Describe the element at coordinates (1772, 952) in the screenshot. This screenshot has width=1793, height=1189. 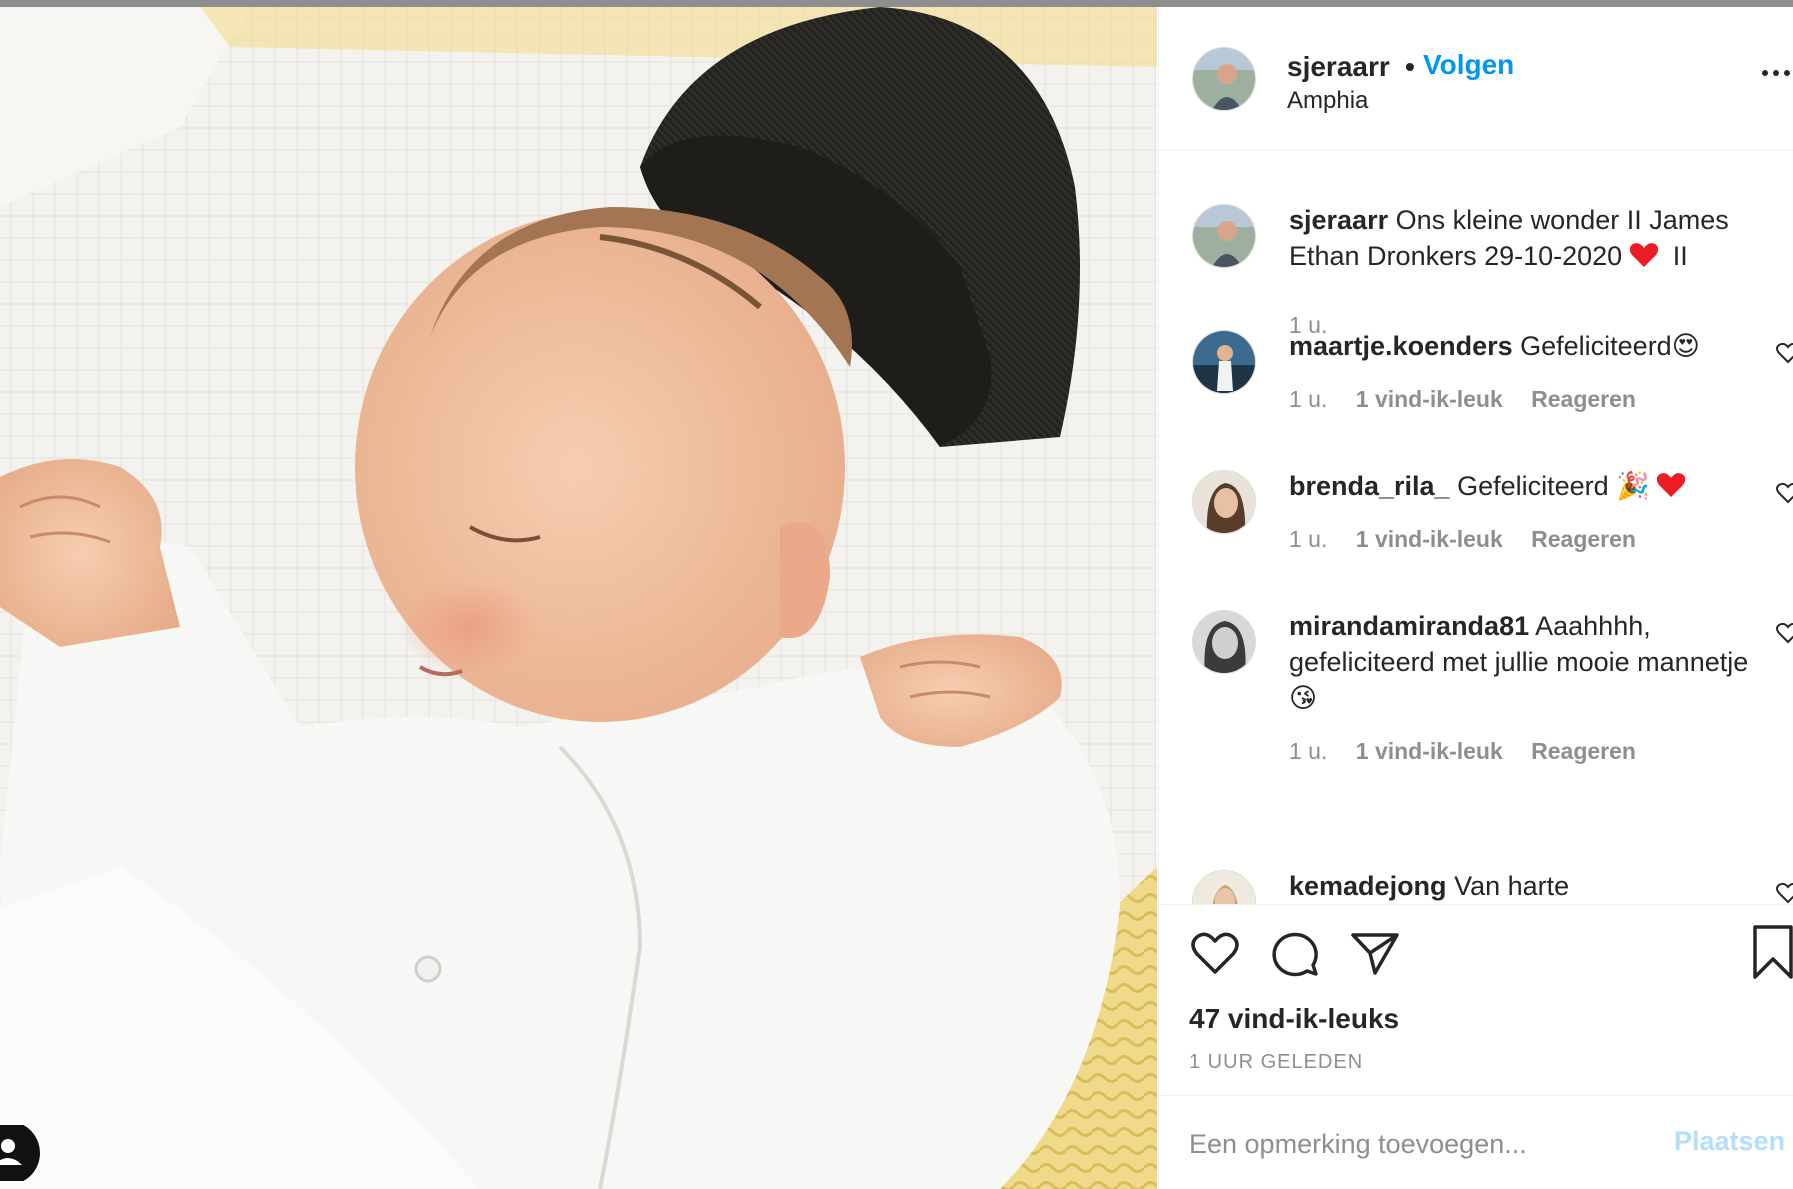
I see `bookmark-icon` at that location.